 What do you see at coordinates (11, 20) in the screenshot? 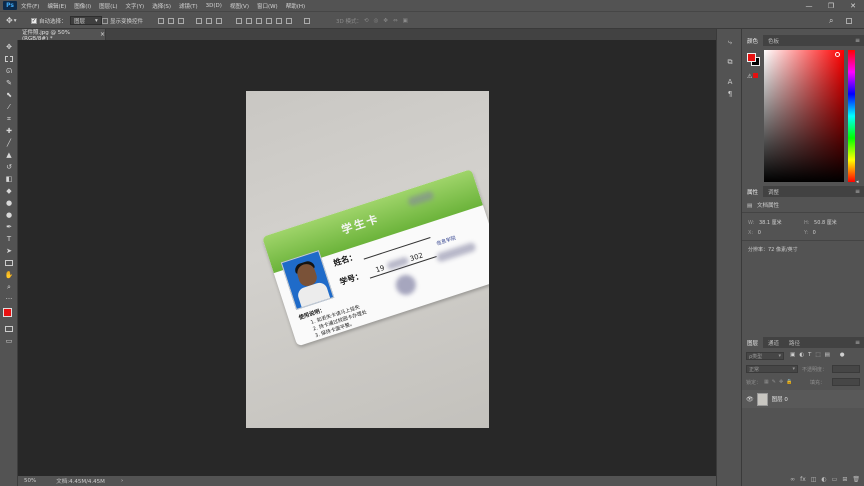
I see `move-tool-icon: ✥ ▾` at bounding box center [11, 20].